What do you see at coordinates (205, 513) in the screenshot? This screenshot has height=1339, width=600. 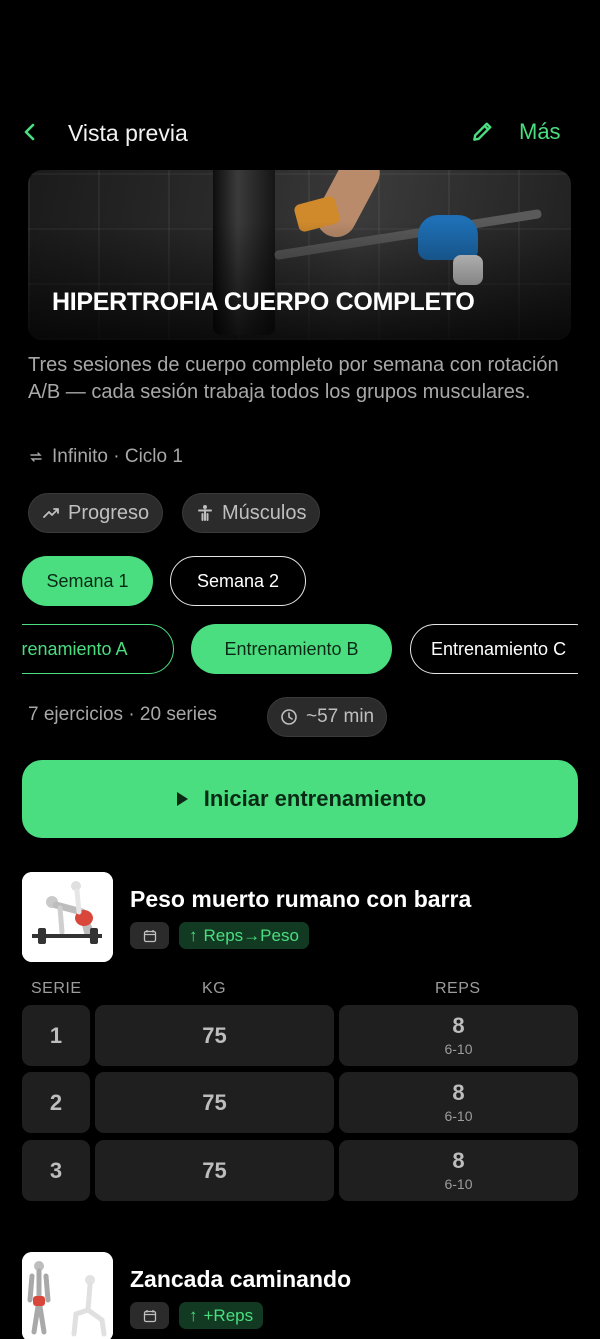 I see `person-icon` at bounding box center [205, 513].